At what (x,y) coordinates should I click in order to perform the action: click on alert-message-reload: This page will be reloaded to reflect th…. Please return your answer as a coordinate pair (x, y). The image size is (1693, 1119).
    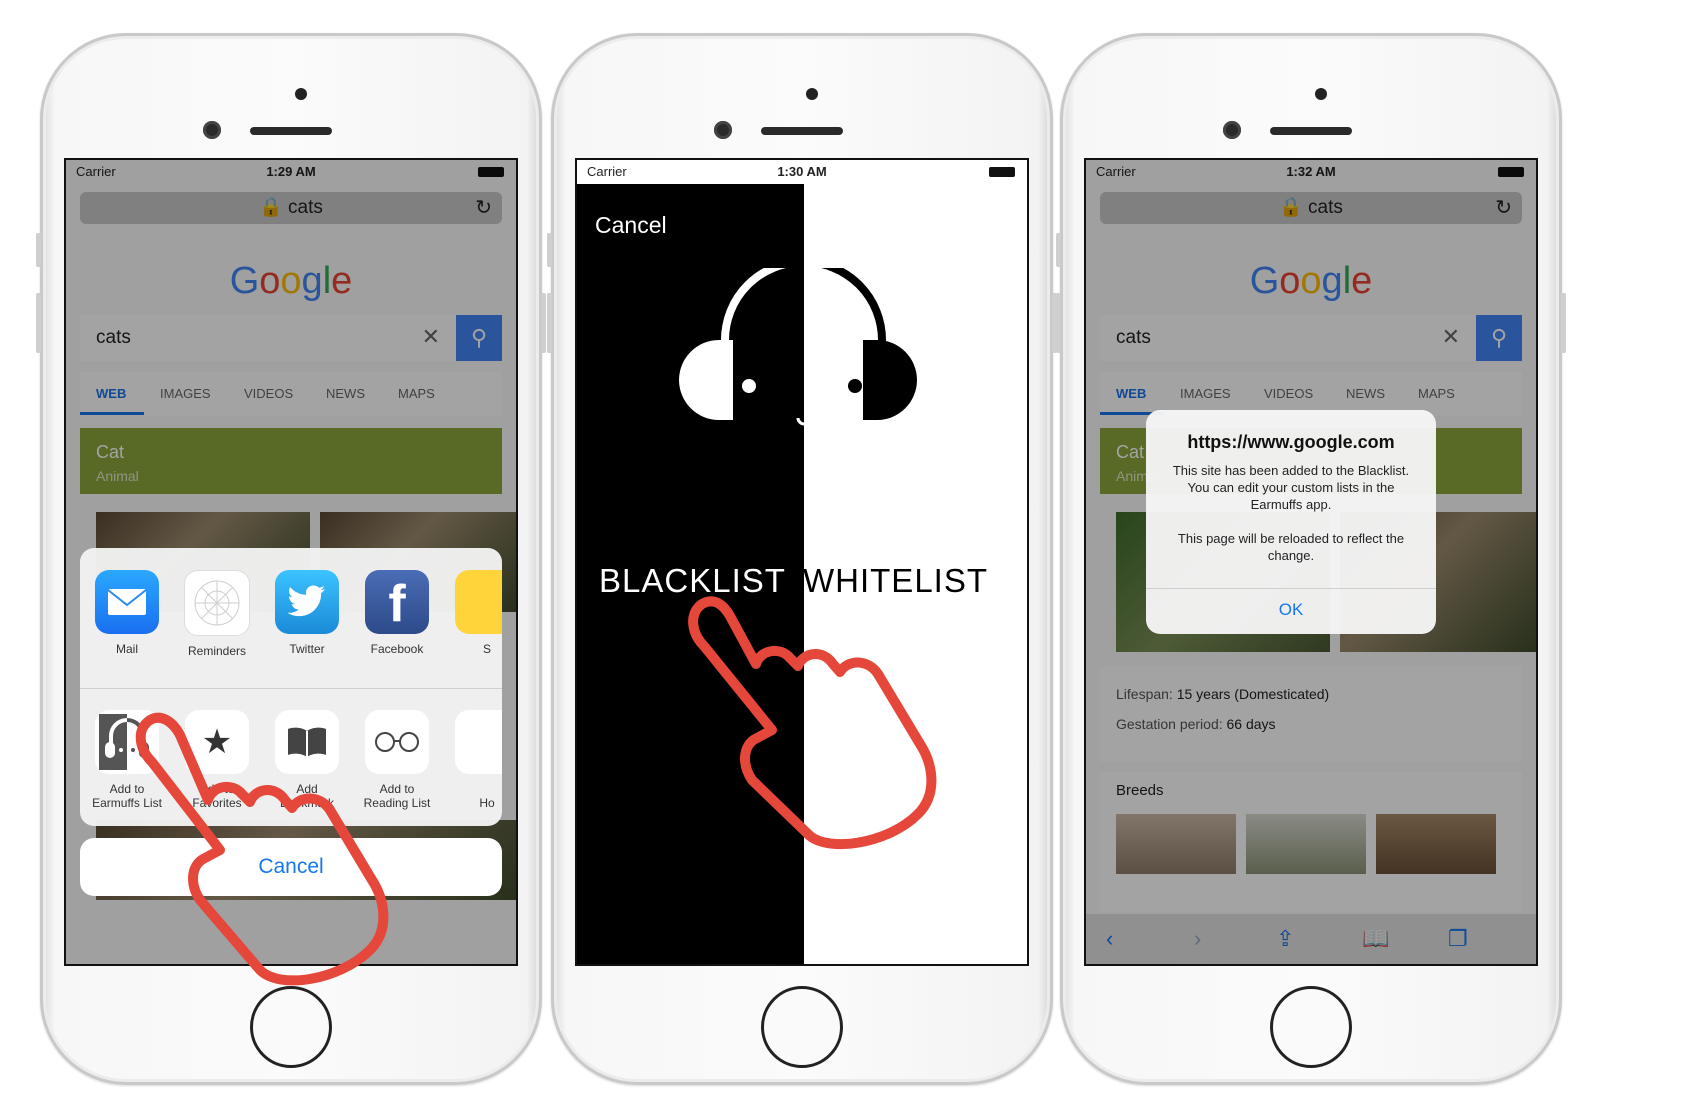
    Looking at the image, I should click on (1291, 547).